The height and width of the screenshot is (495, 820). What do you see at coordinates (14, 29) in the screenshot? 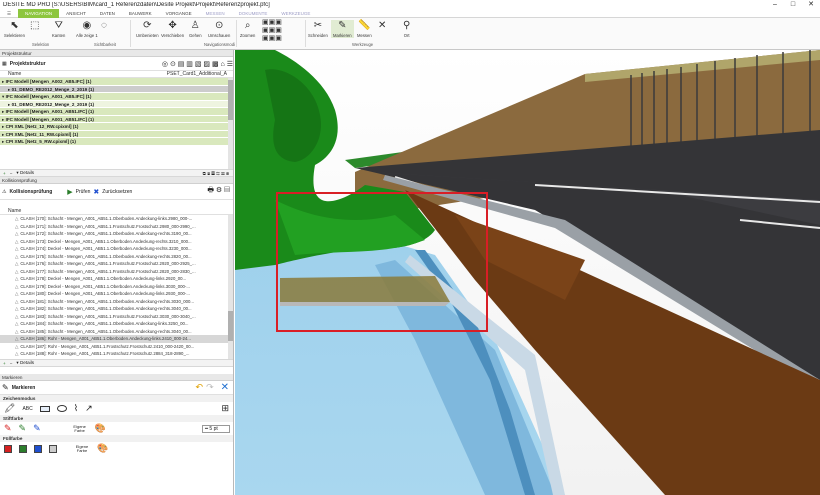
I see `selektieren-button: ⬉ Selektieren` at bounding box center [14, 29].